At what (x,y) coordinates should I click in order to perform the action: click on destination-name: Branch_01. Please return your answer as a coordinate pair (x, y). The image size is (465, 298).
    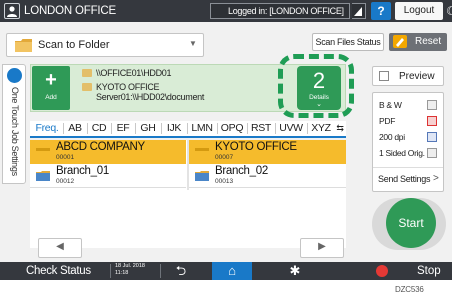
    Looking at the image, I should click on (82, 171).